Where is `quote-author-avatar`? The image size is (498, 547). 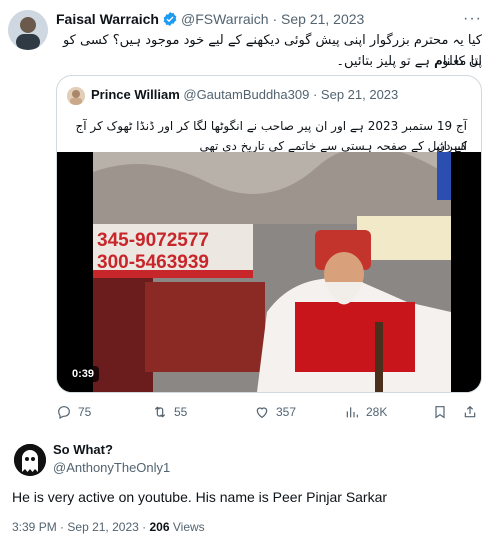
quote-author-avatar is located at coordinates (76, 96).